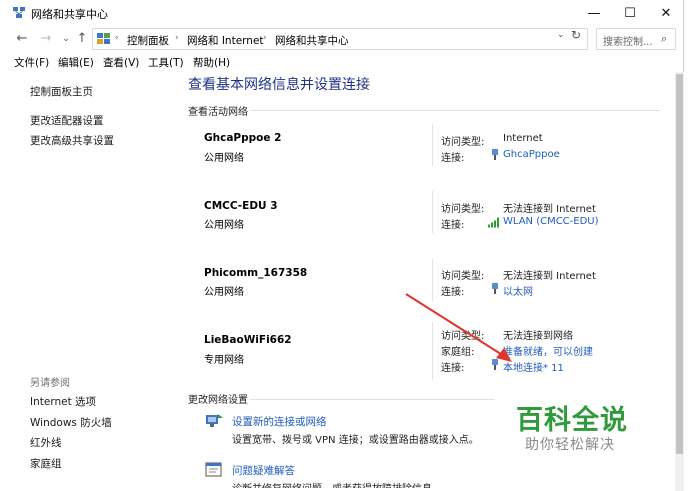  I want to click on connection-link: WLAN (CMCC-EDU), so click(551, 221).